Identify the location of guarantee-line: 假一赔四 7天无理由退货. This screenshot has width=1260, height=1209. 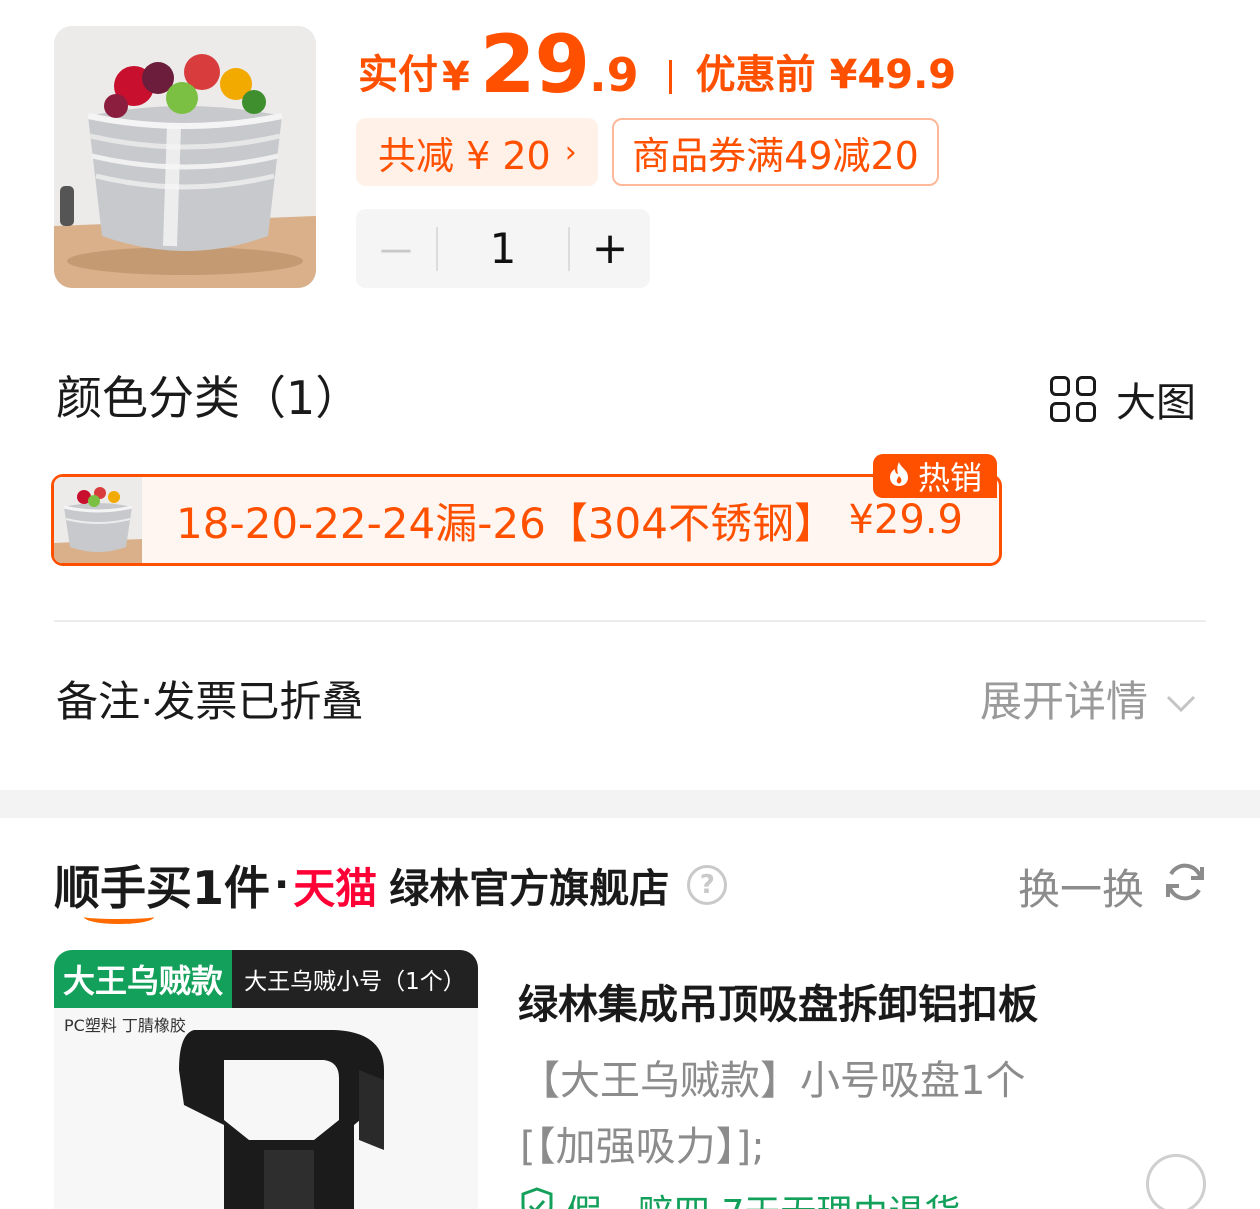
(740, 1196).